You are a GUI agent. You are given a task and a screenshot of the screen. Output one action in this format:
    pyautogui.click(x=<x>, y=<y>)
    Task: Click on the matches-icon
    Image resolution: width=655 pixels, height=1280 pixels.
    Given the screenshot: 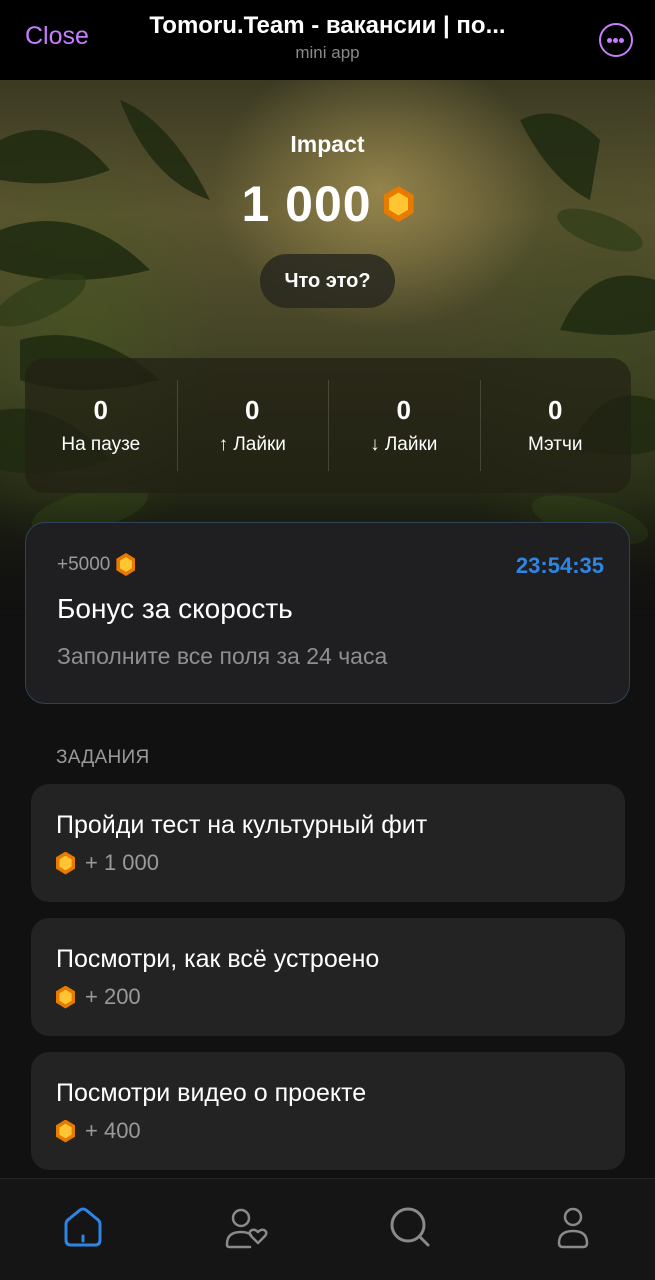 What is the action you would take?
    pyautogui.click(x=246, y=1228)
    